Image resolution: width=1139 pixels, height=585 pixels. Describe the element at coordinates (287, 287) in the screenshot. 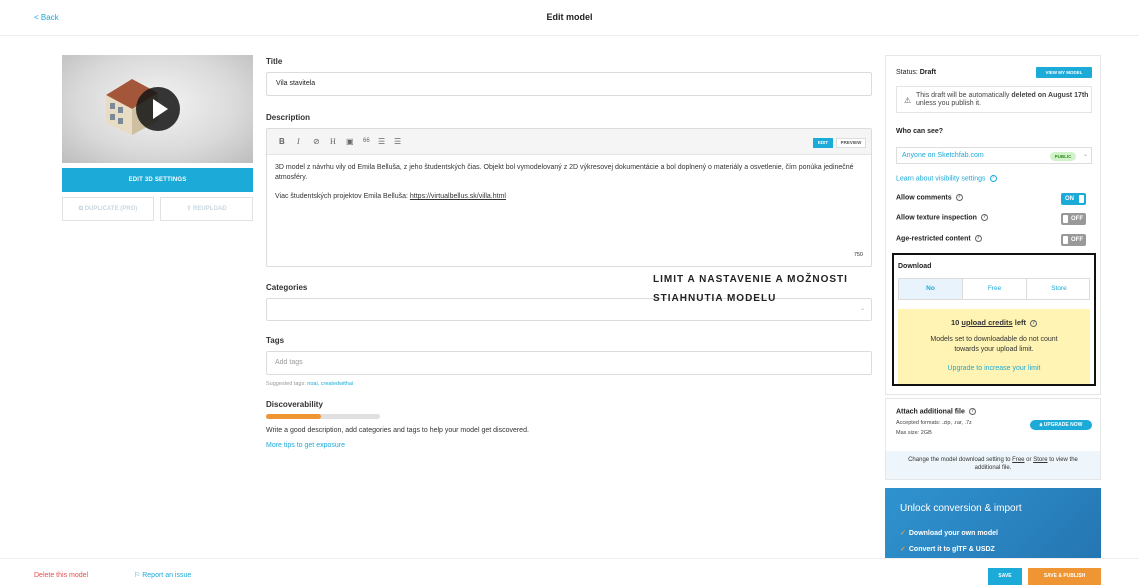

I see `categories-label: Categories` at that location.